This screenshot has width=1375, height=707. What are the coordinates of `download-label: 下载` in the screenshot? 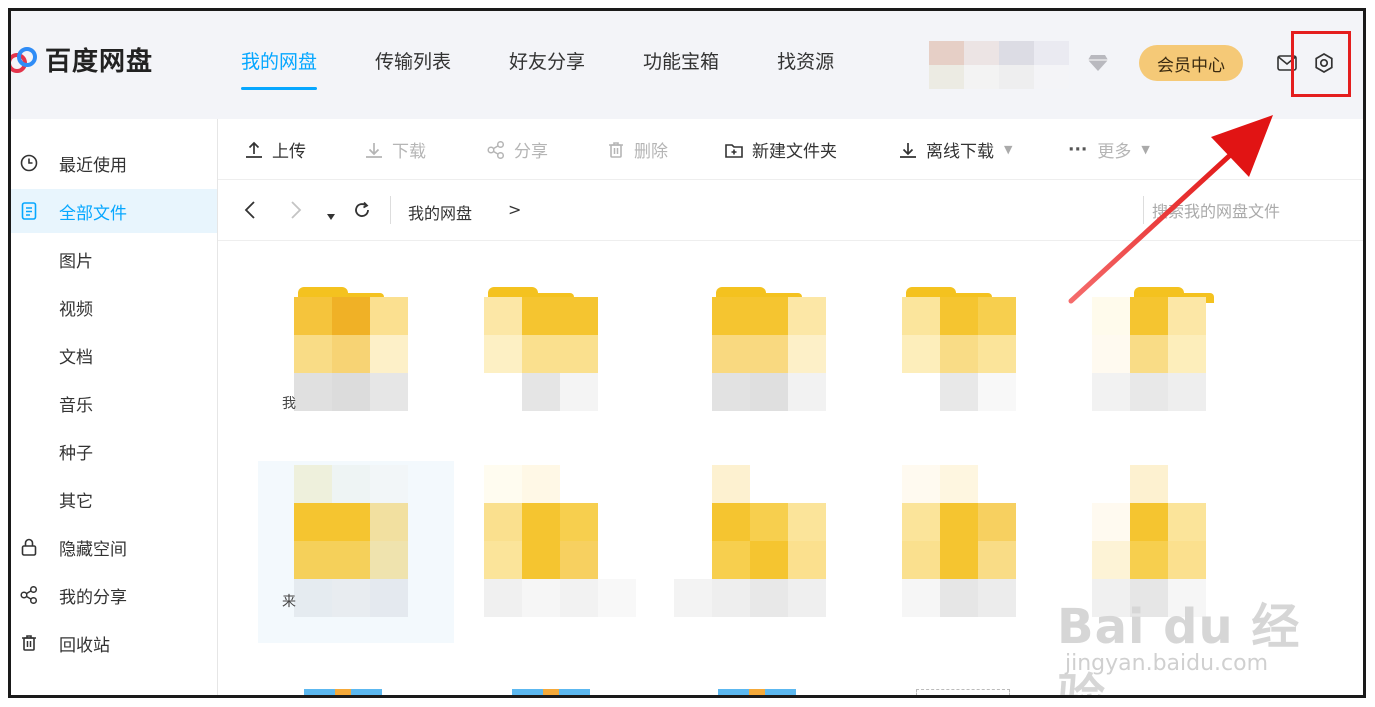 It's located at (409, 152).